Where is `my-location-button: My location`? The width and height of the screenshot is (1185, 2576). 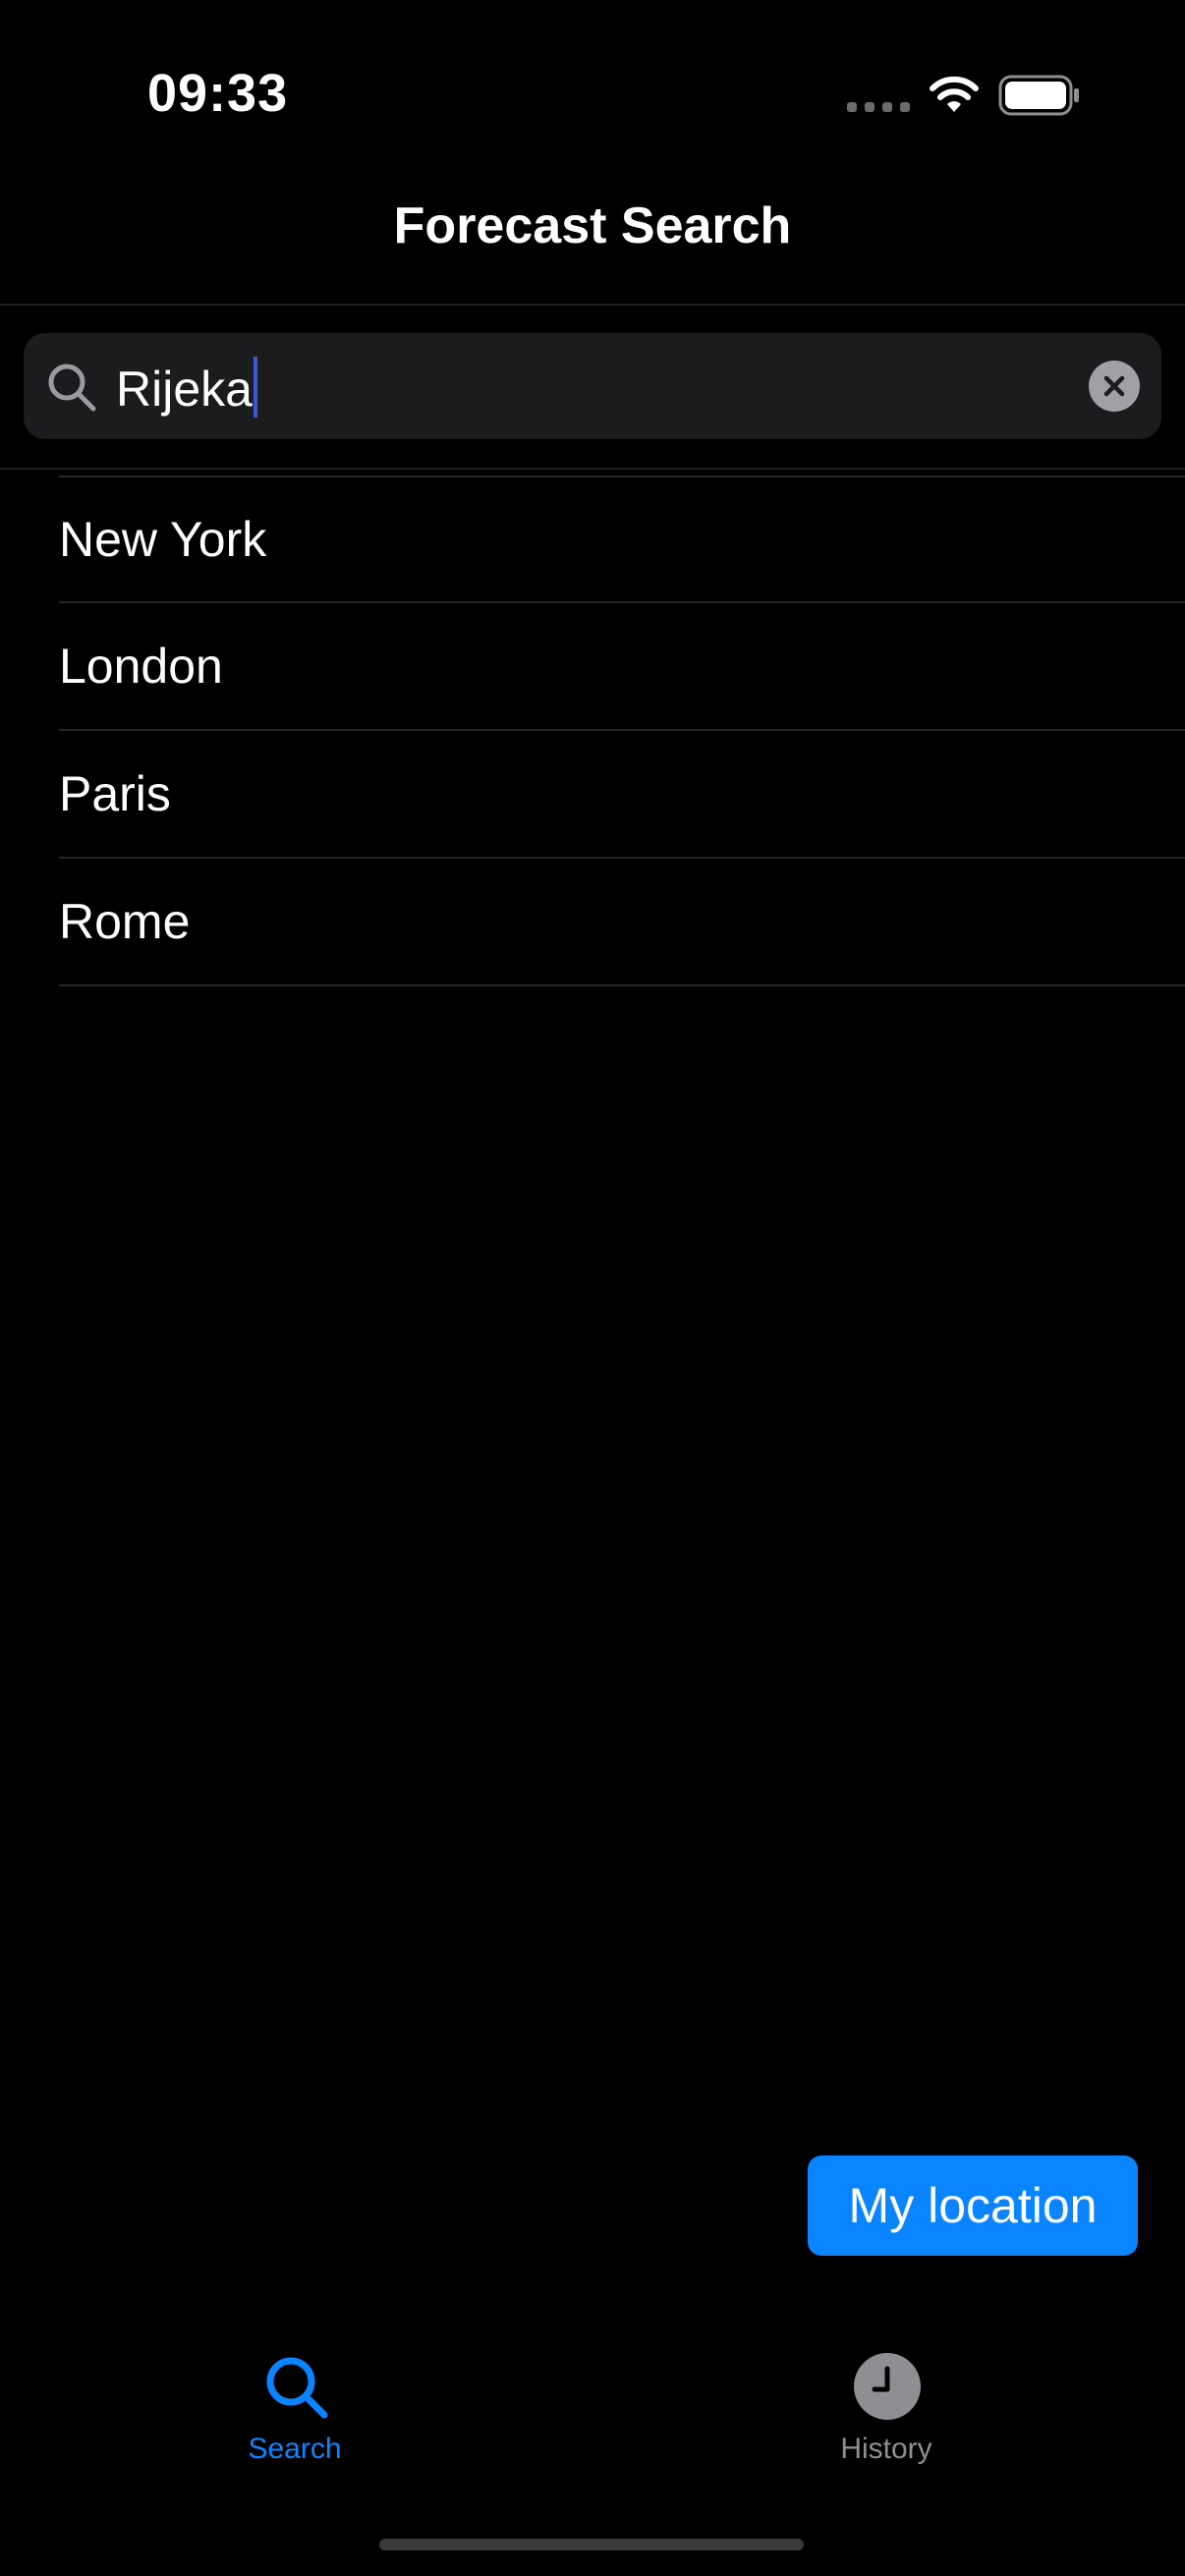
my-location-button: My location is located at coordinates (973, 2206).